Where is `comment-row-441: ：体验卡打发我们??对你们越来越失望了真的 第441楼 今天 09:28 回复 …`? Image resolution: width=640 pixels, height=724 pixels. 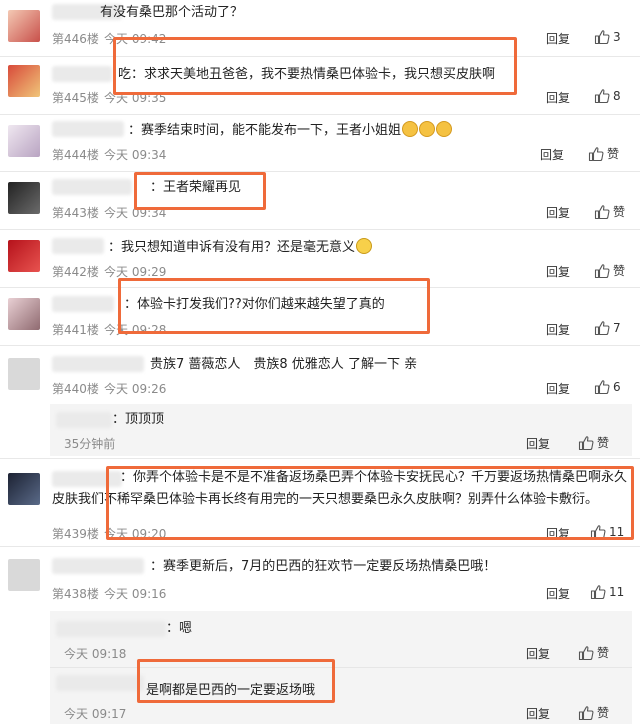 comment-row-441: ：体验卡打发我们??对你们越来越失望了真的 第441楼 今天 09:28 回复 … is located at coordinates (320, 317).